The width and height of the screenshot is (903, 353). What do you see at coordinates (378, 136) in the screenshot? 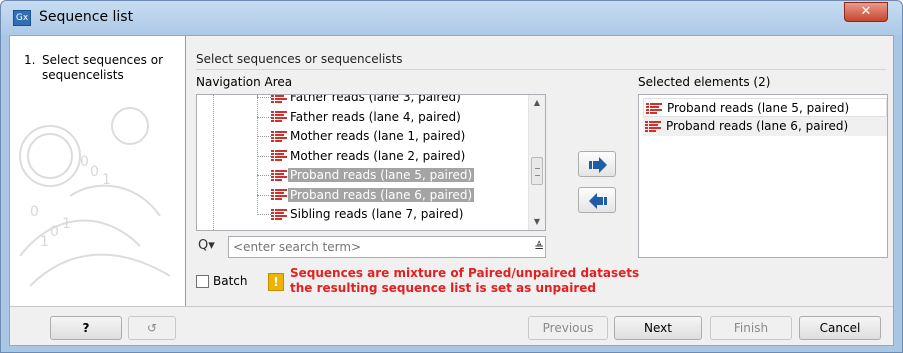
I see `tree-item-label: Mother reads (lane 1, paired)` at bounding box center [378, 136].